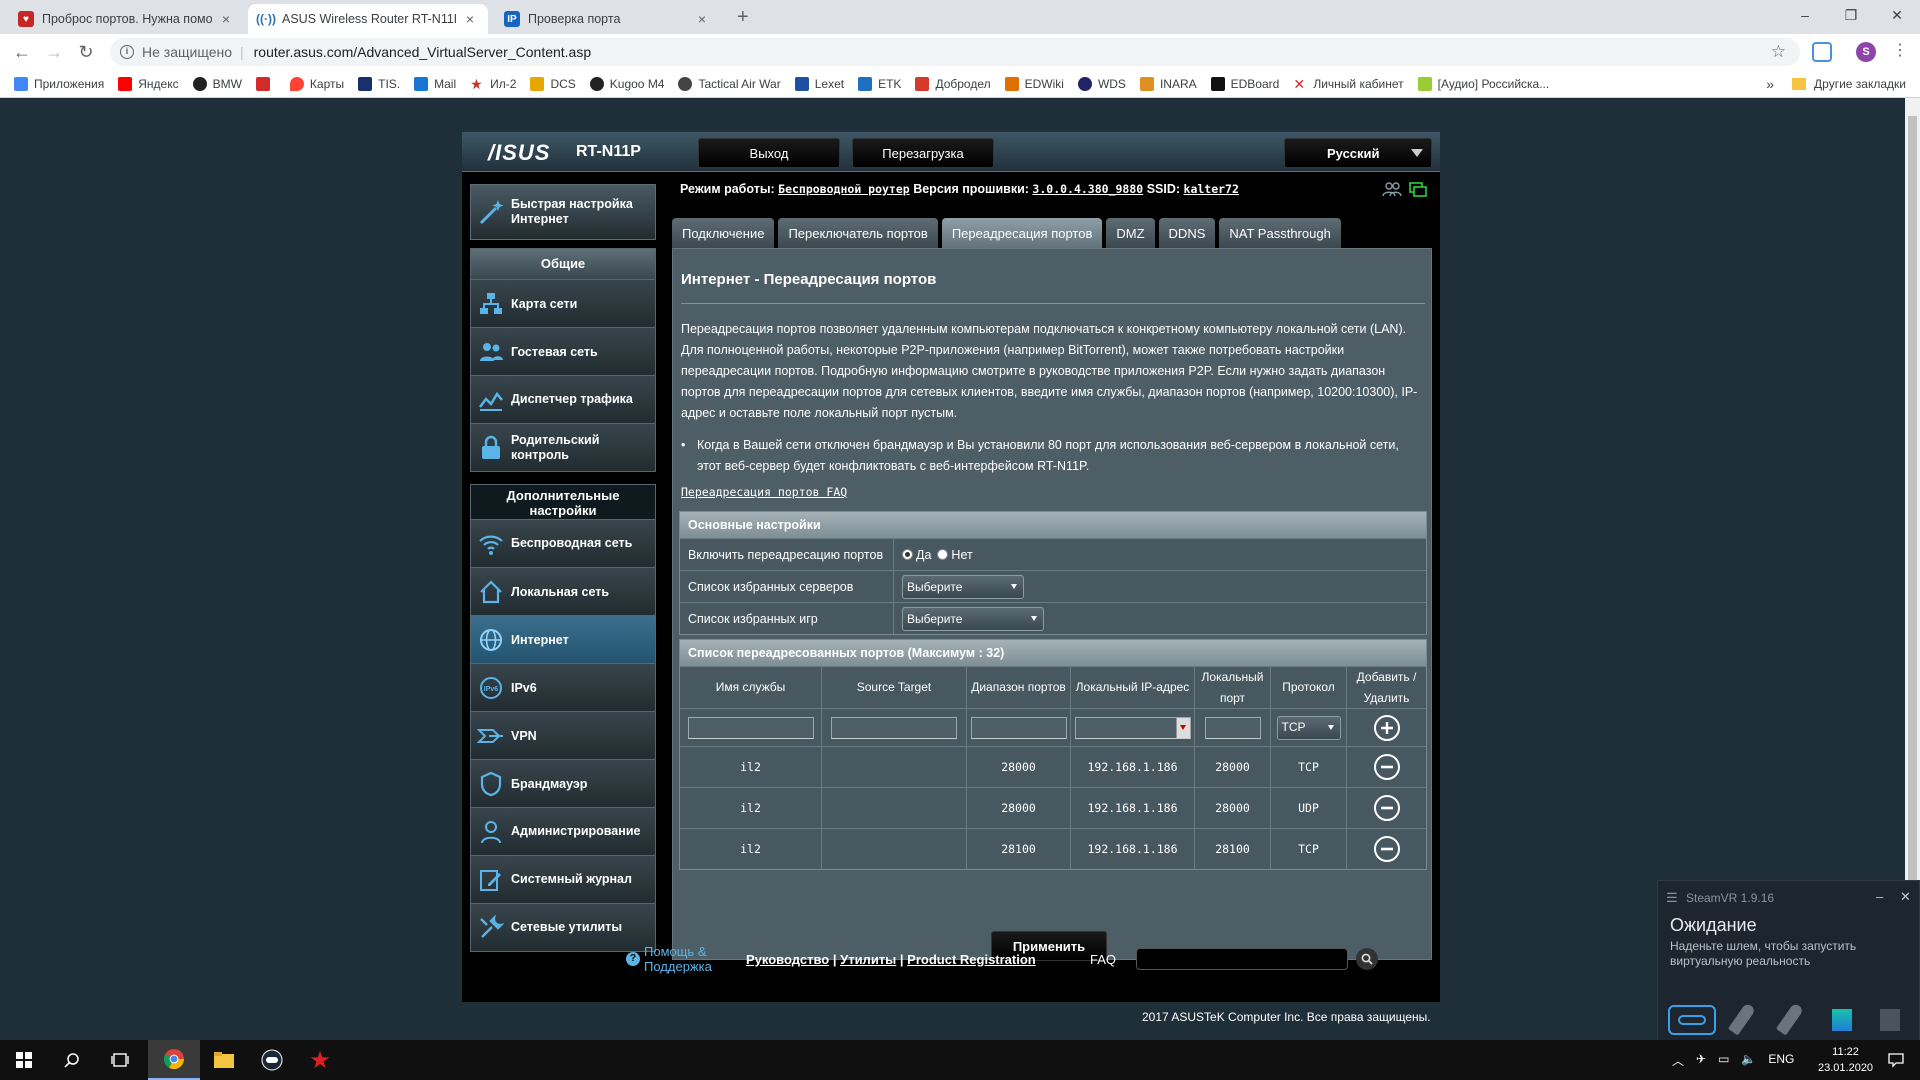  Describe the element at coordinates (563, 735) in the screenshot. I see `sidebar-item-vpn: VPN` at that location.